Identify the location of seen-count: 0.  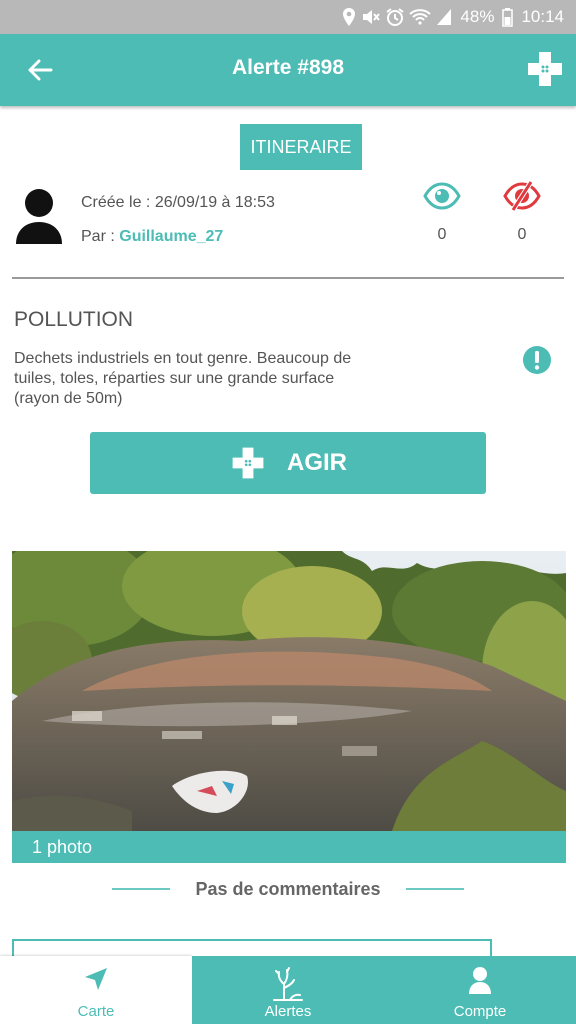
(442, 234).